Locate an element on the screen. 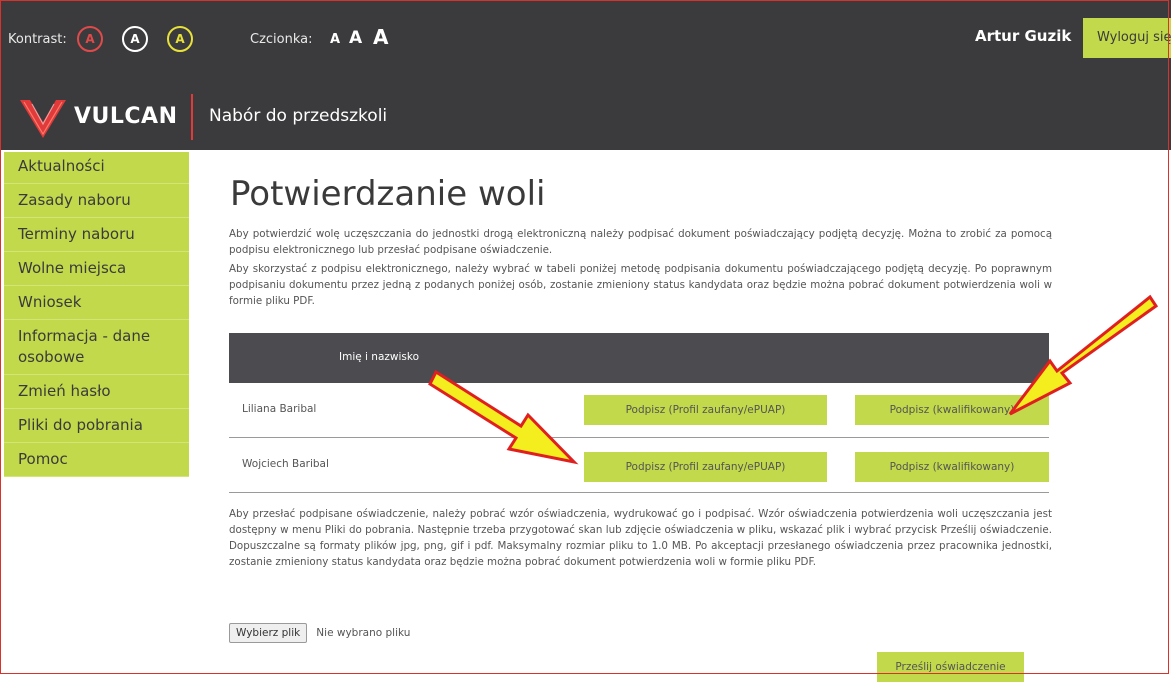 The height and width of the screenshot is (682, 1171). column-header-name: Imię i nazwisko is located at coordinates (379, 357).